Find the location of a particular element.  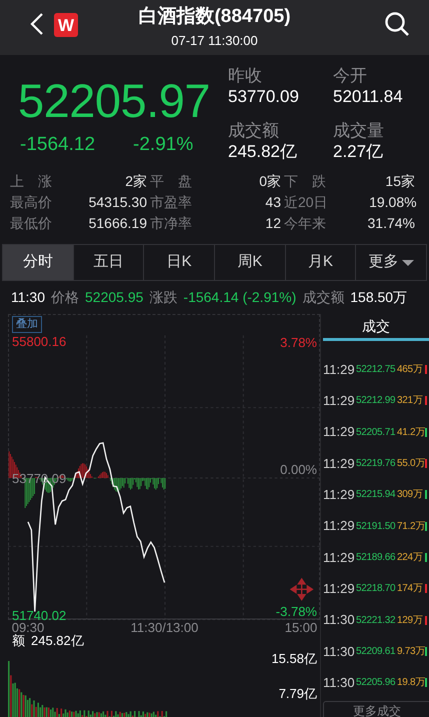

summary-value: 12 is located at coordinates (272, 223).